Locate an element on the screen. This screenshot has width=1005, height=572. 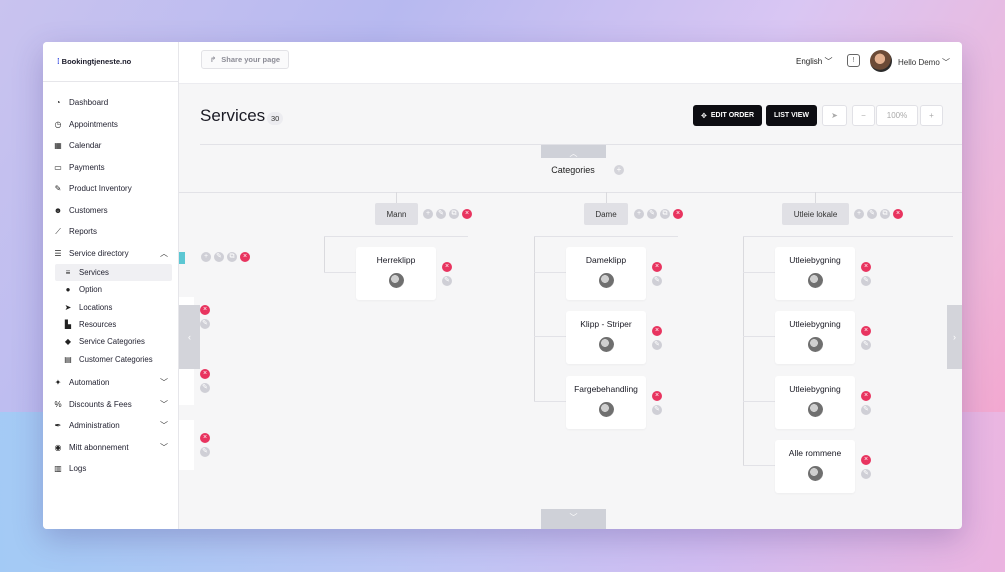
sidebar-item-payments: ▭ Payments is located at coordinates (110, 168).